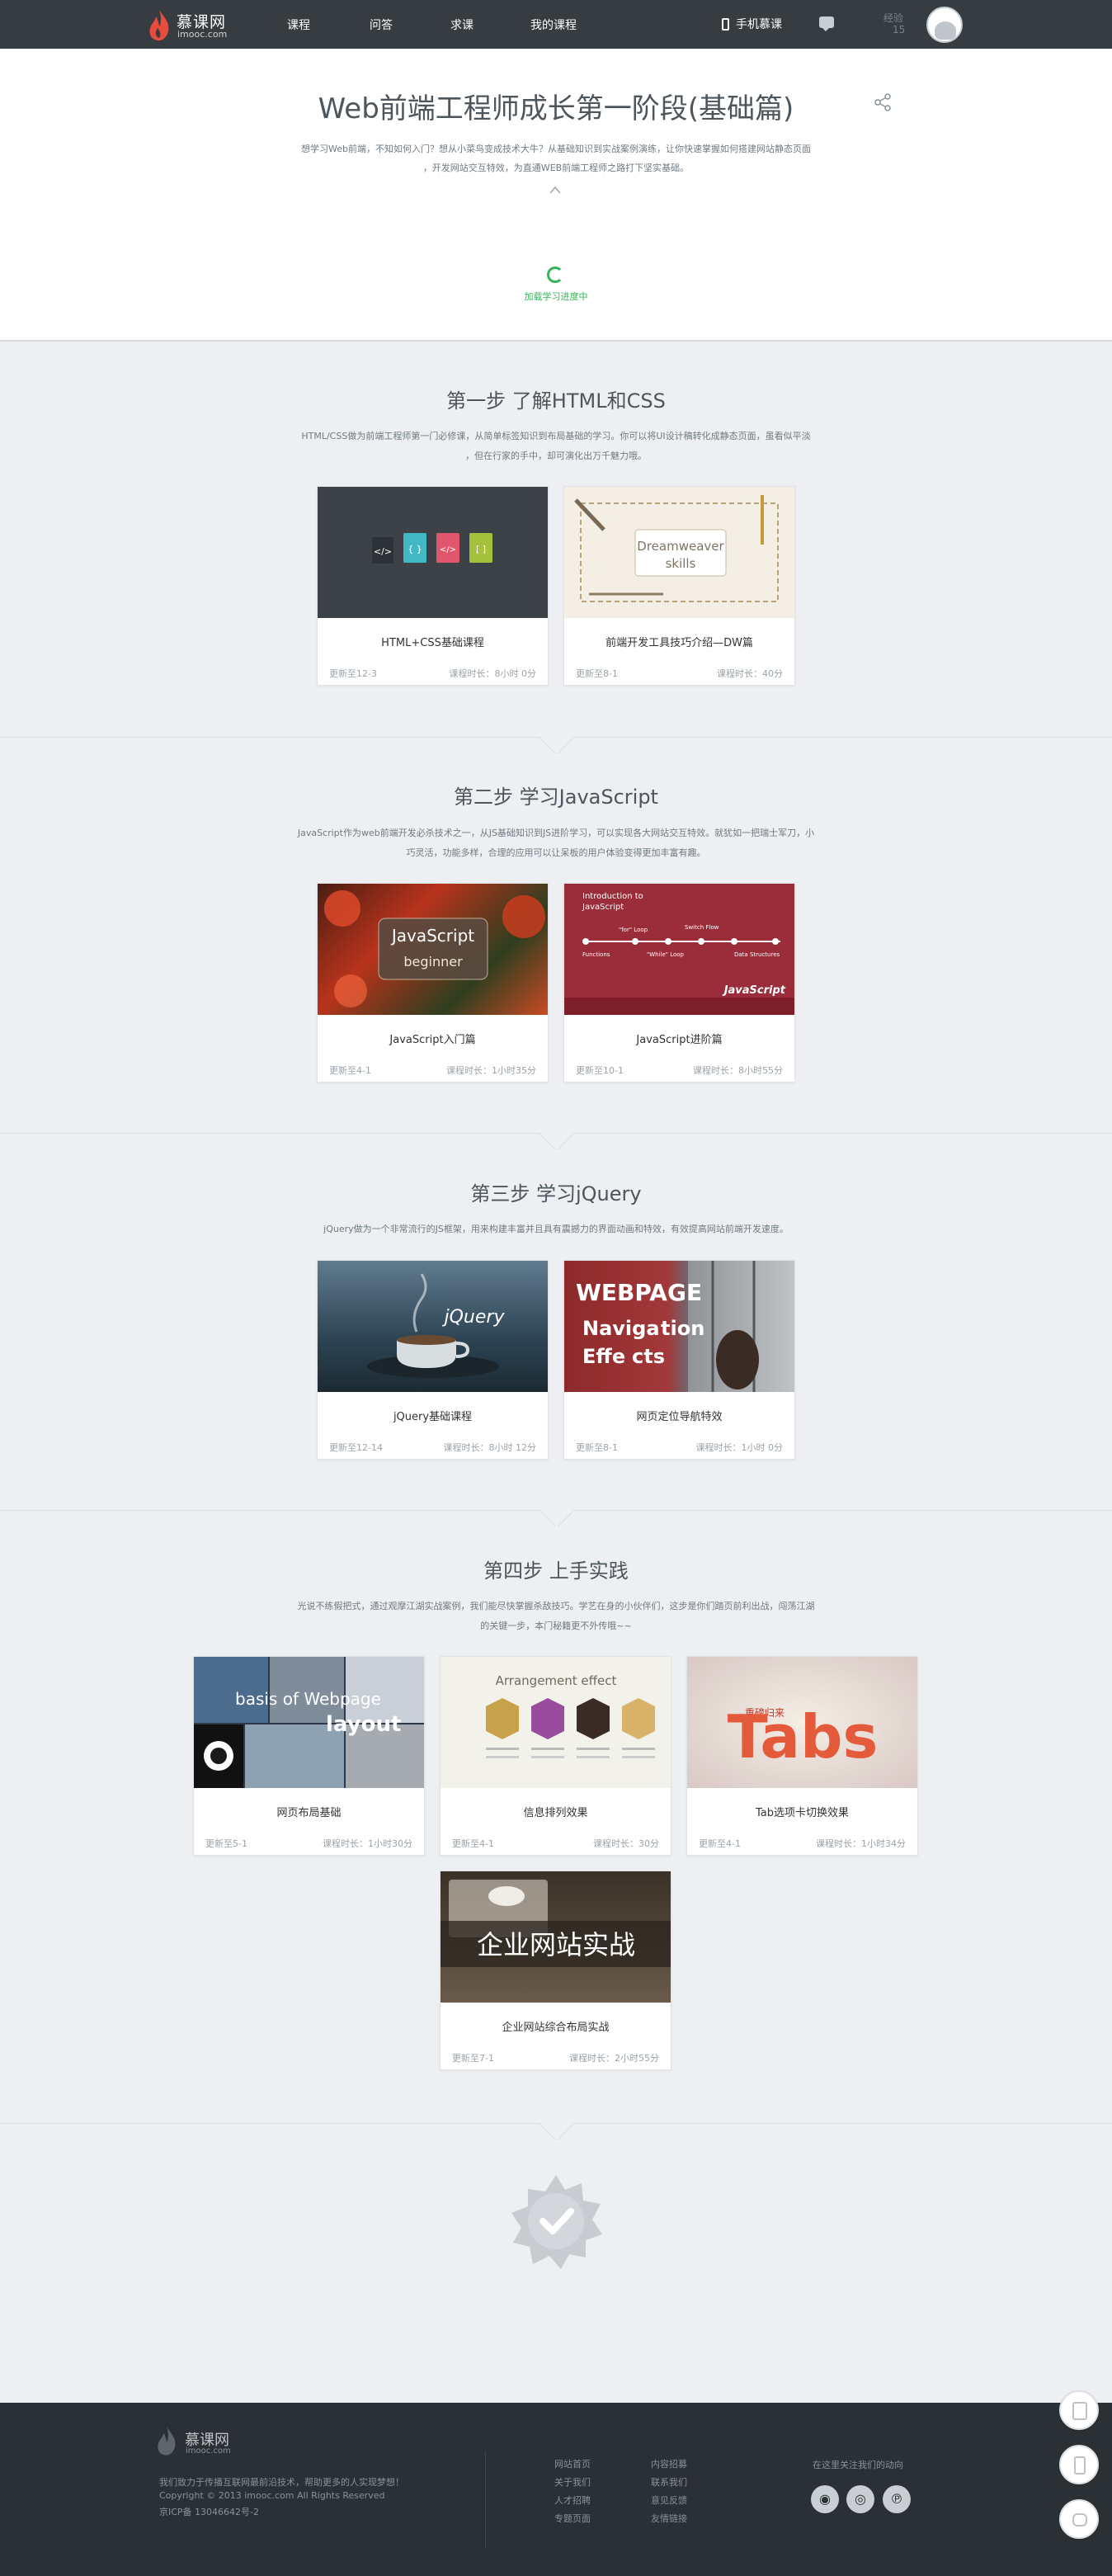 The width and height of the screenshot is (1112, 2576). I want to click on js-adv-thumb-label: Switch Flow, so click(702, 928).